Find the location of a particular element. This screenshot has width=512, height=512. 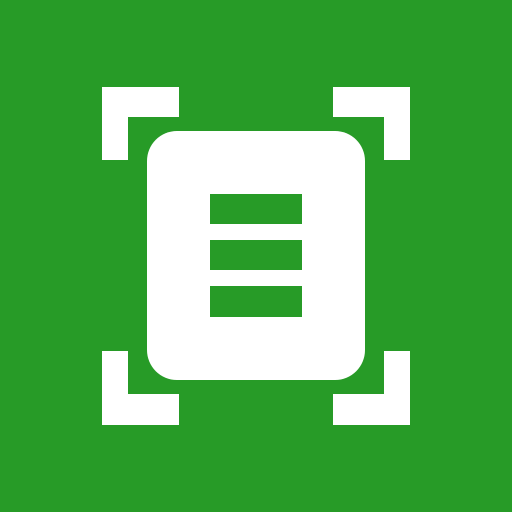

document-lines is located at coordinates (256, 255).